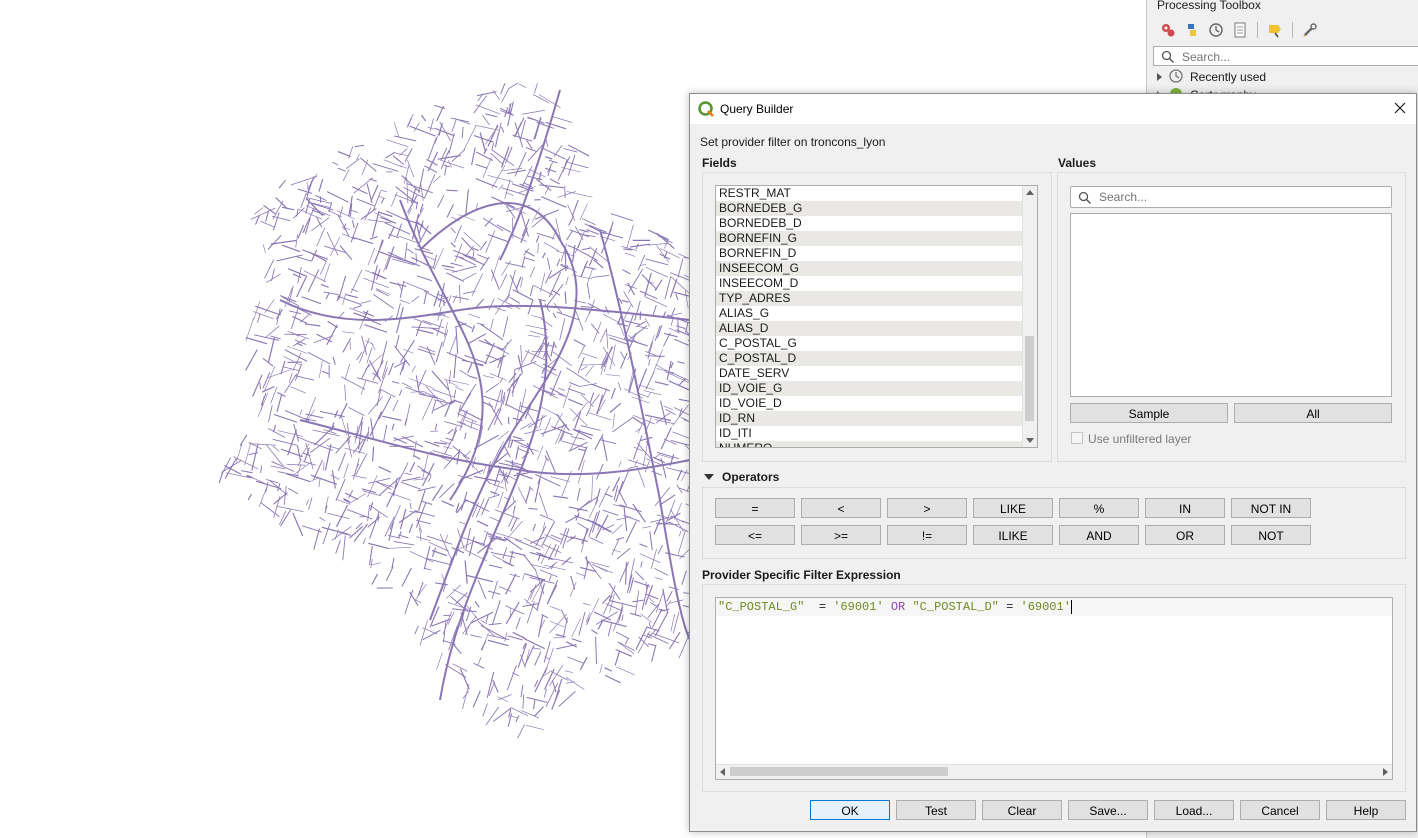 The width and height of the screenshot is (1418, 838). What do you see at coordinates (1239, 197) in the screenshot?
I see `values-search-input` at bounding box center [1239, 197].